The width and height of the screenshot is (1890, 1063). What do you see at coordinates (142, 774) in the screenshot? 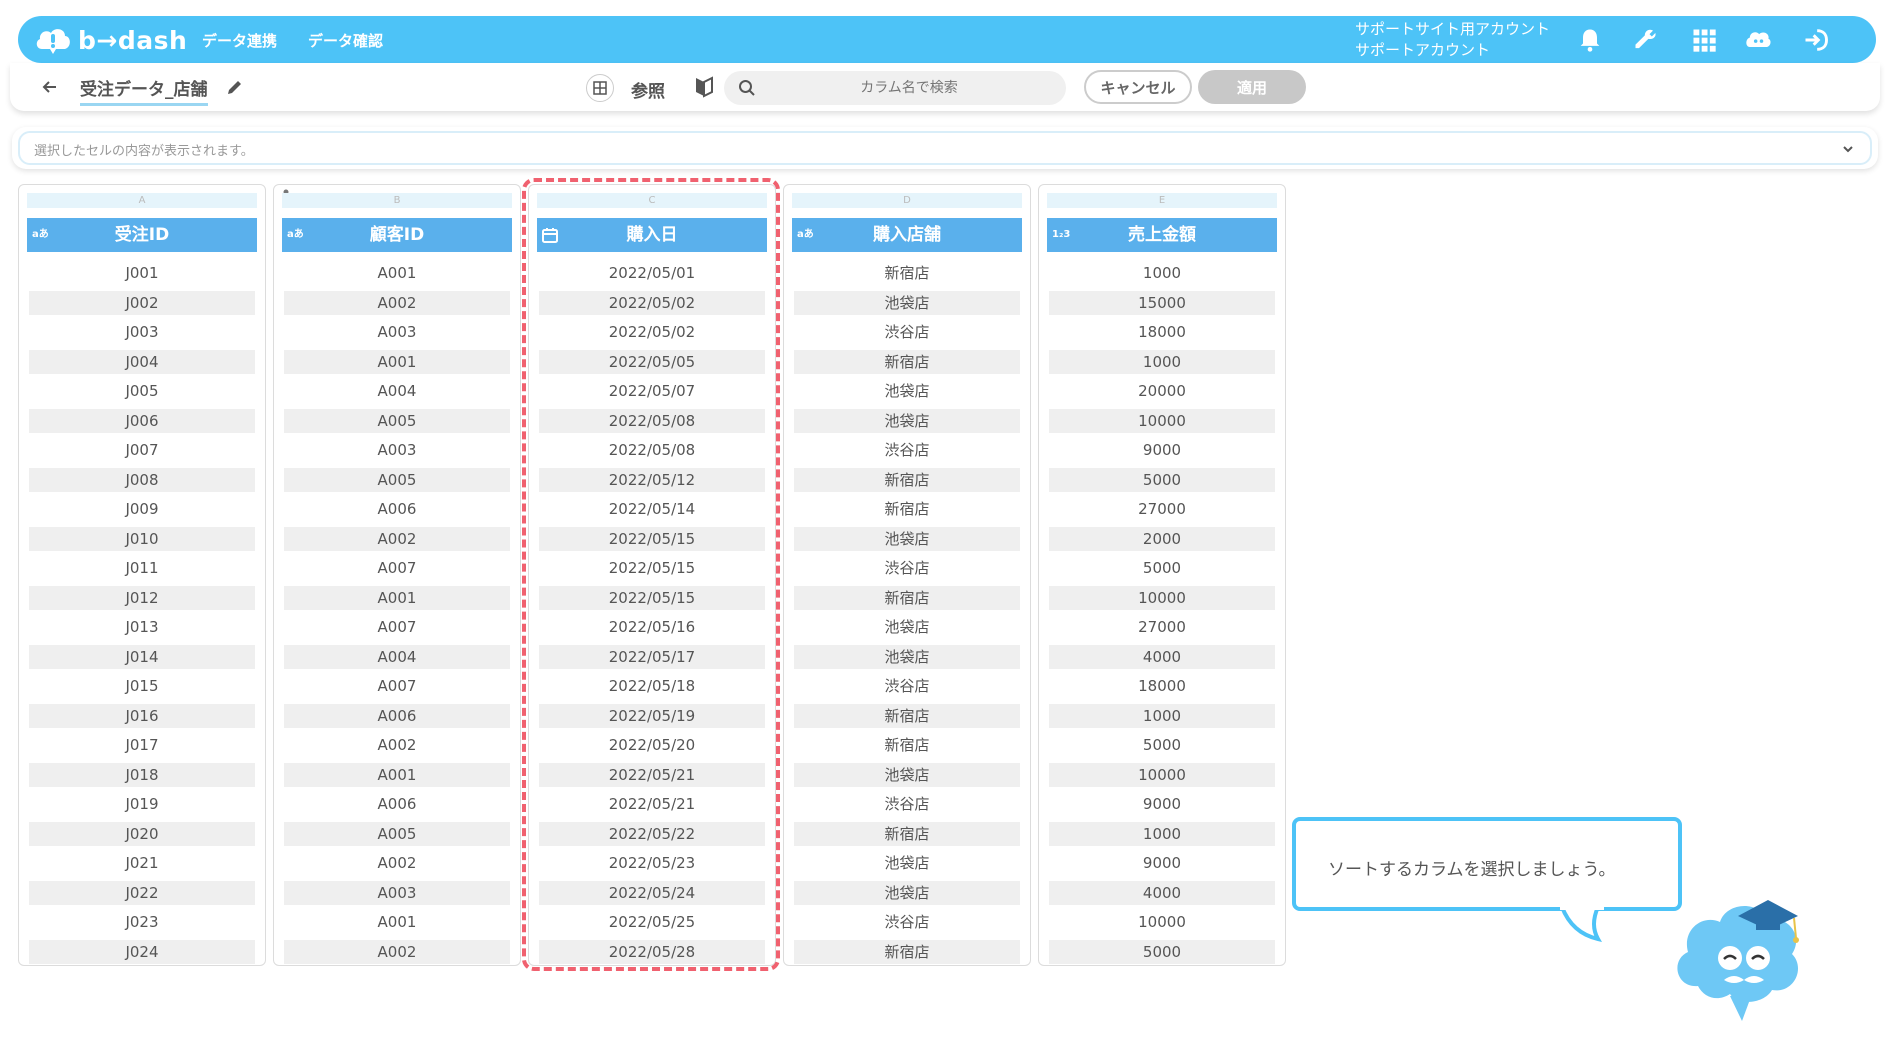
I see `table-cell: J018` at bounding box center [142, 774].